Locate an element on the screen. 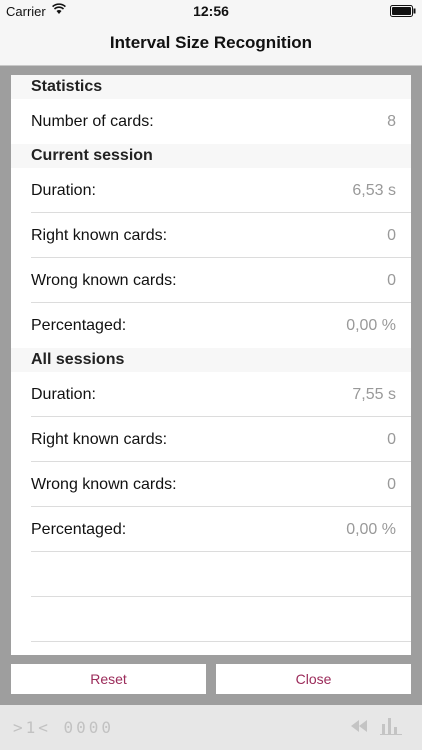  bar-chart-icon is located at coordinates (391, 726).